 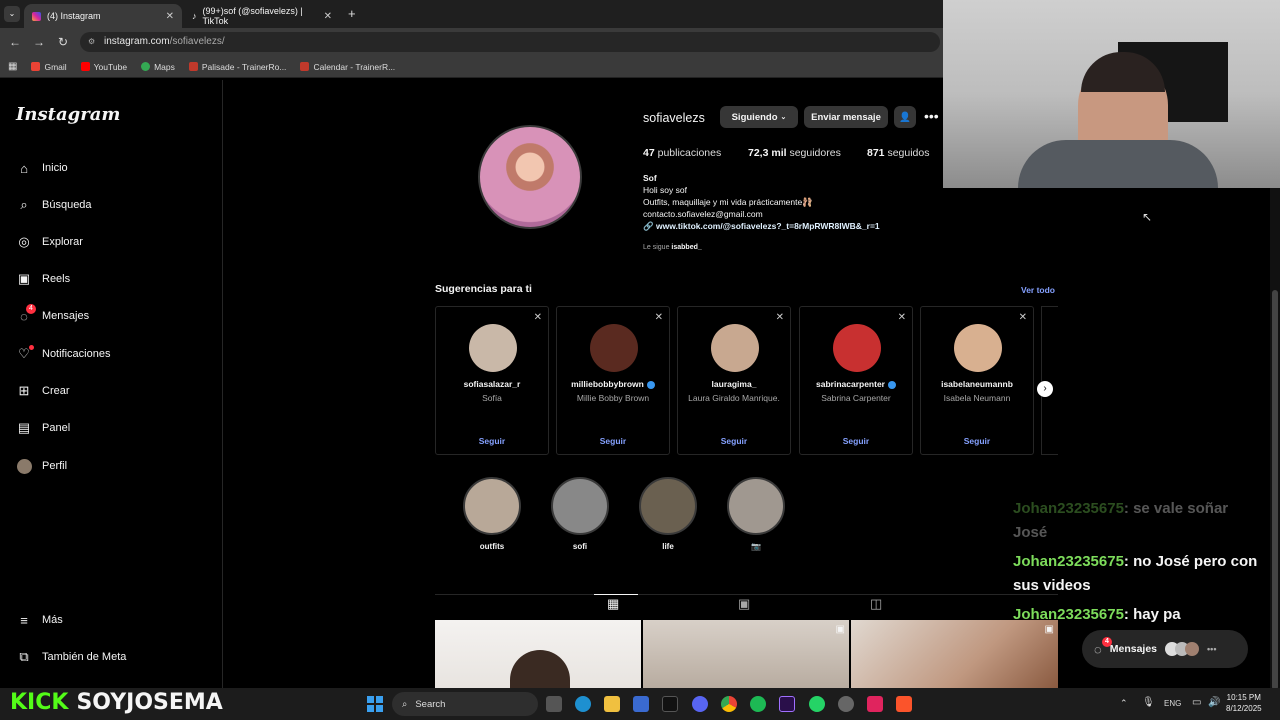 What do you see at coordinates (554, 704) in the screenshot?
I see `task-view-icon` at bounding box center [554, 704].